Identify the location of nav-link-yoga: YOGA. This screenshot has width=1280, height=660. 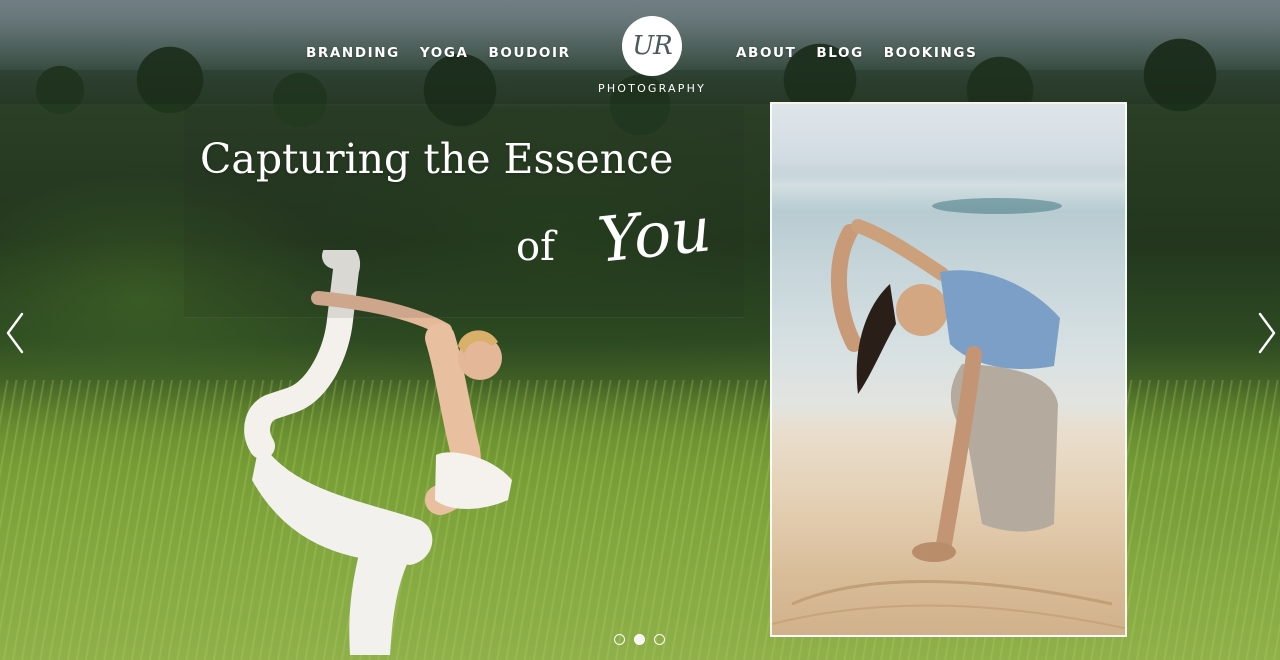
(444, 53).